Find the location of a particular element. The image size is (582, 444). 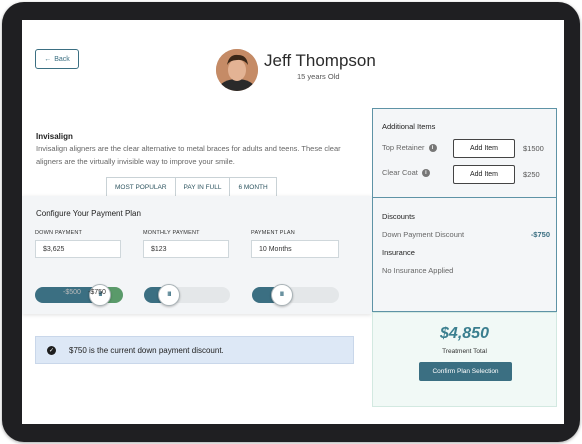

back-label: Back is located at coordinates (62, 59).